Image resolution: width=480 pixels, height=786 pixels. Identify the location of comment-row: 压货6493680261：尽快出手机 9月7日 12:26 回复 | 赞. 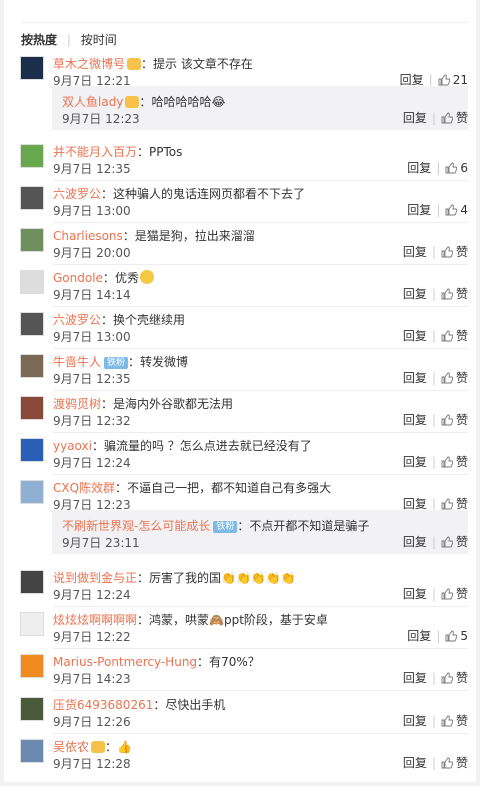
(245, 715).